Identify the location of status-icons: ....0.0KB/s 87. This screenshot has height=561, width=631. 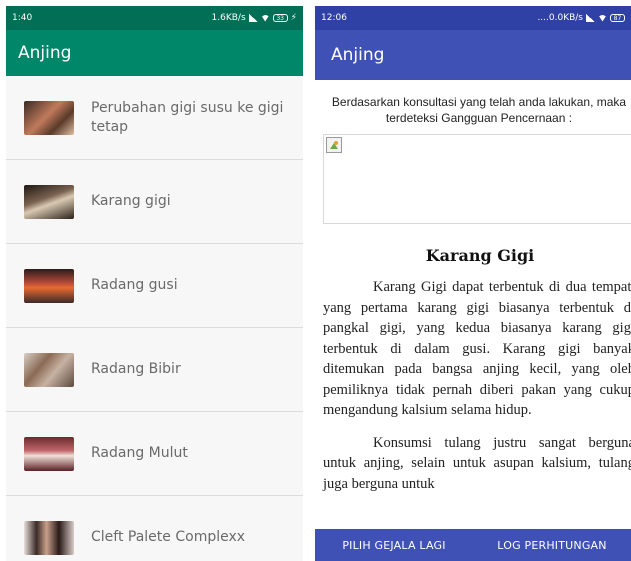
(581, 18).